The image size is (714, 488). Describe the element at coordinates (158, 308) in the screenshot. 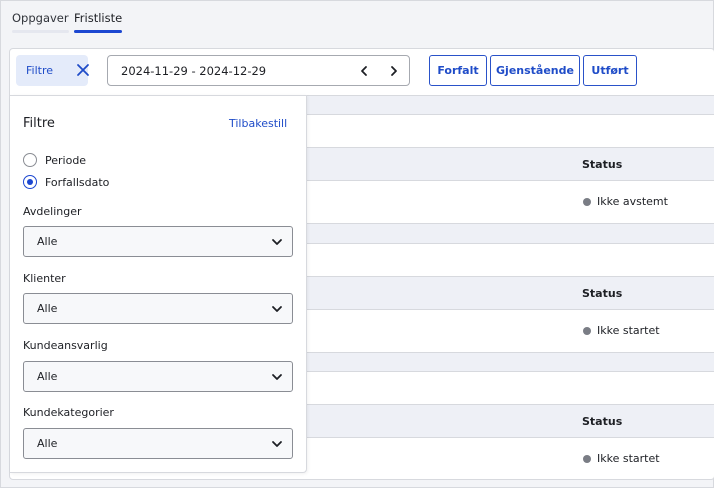

I see `klienter-select: Alle` at that location.